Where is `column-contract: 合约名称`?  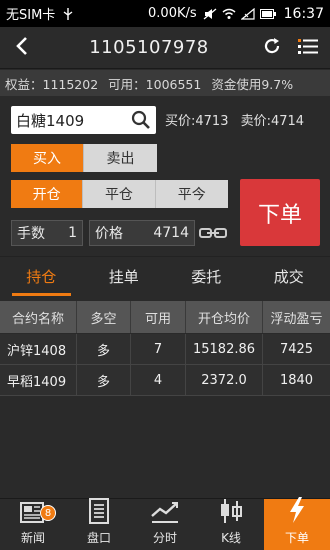
column-contract: 合约名称 is located at coordinates (38, 317).